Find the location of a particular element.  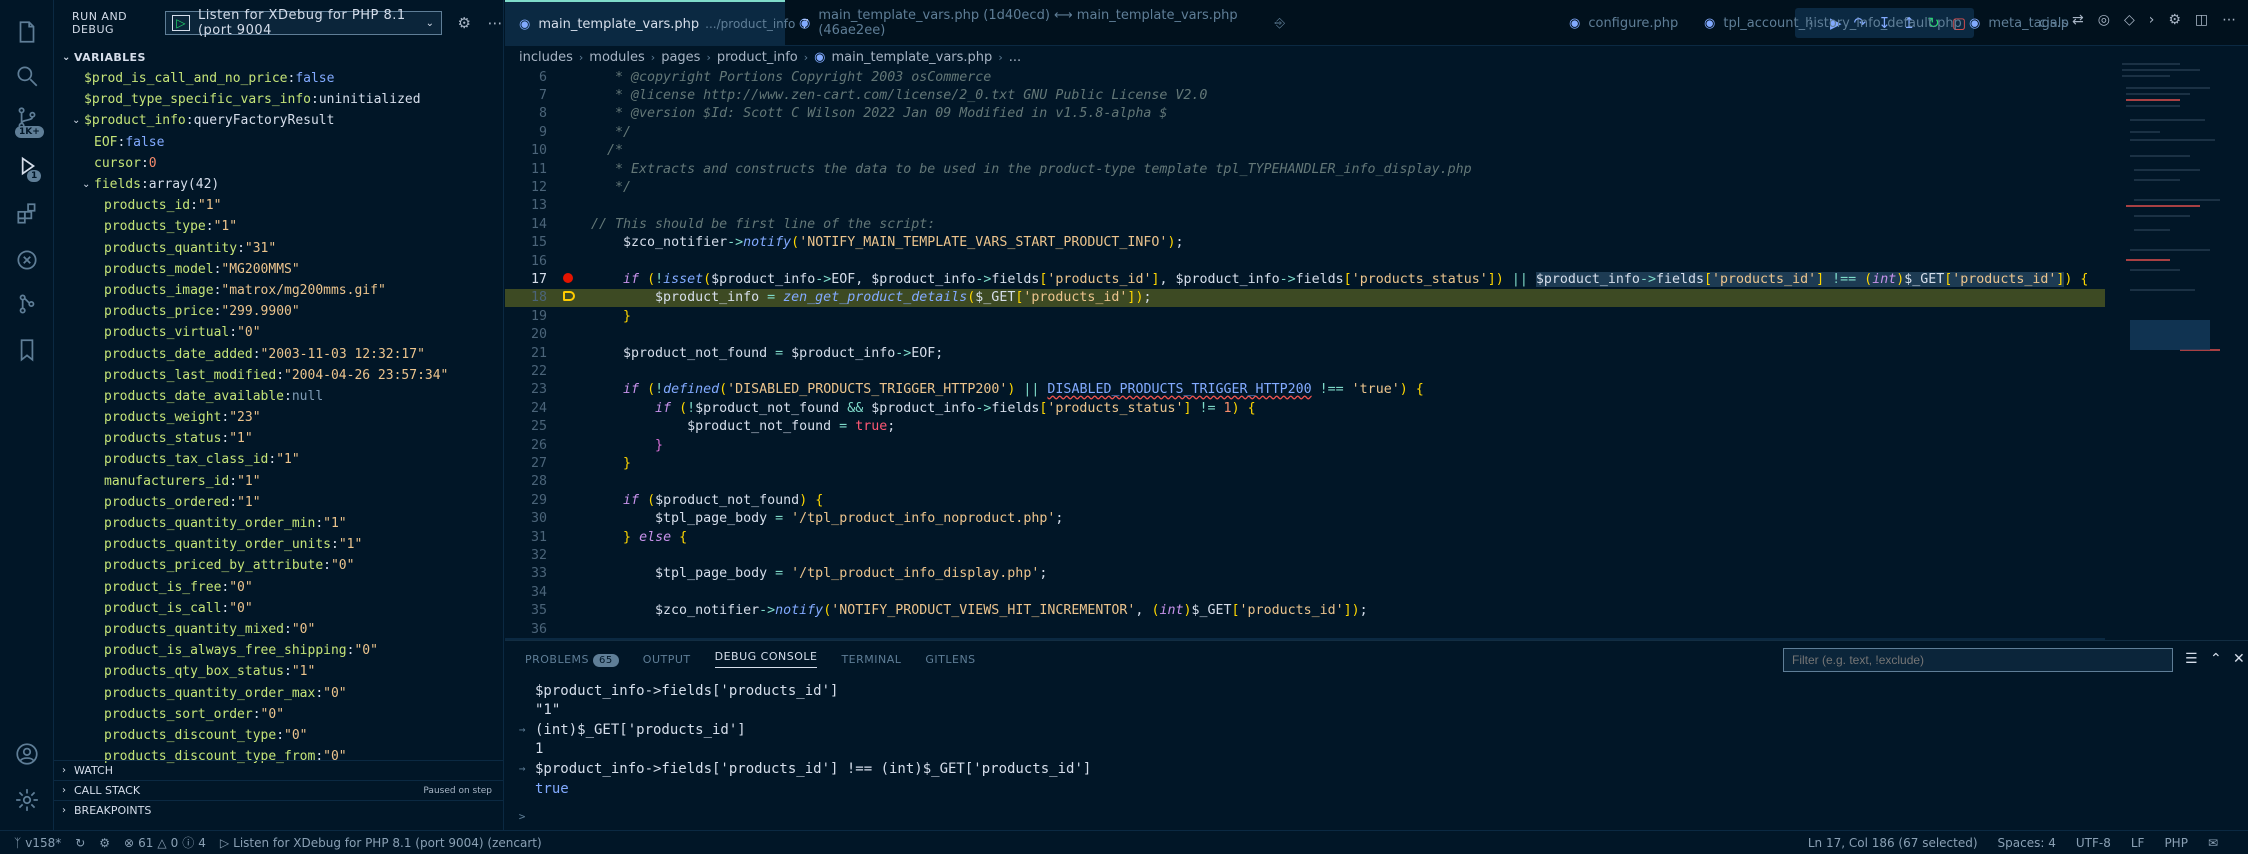

watch-section-header: › WATCH is located at coordinates (279, 770).